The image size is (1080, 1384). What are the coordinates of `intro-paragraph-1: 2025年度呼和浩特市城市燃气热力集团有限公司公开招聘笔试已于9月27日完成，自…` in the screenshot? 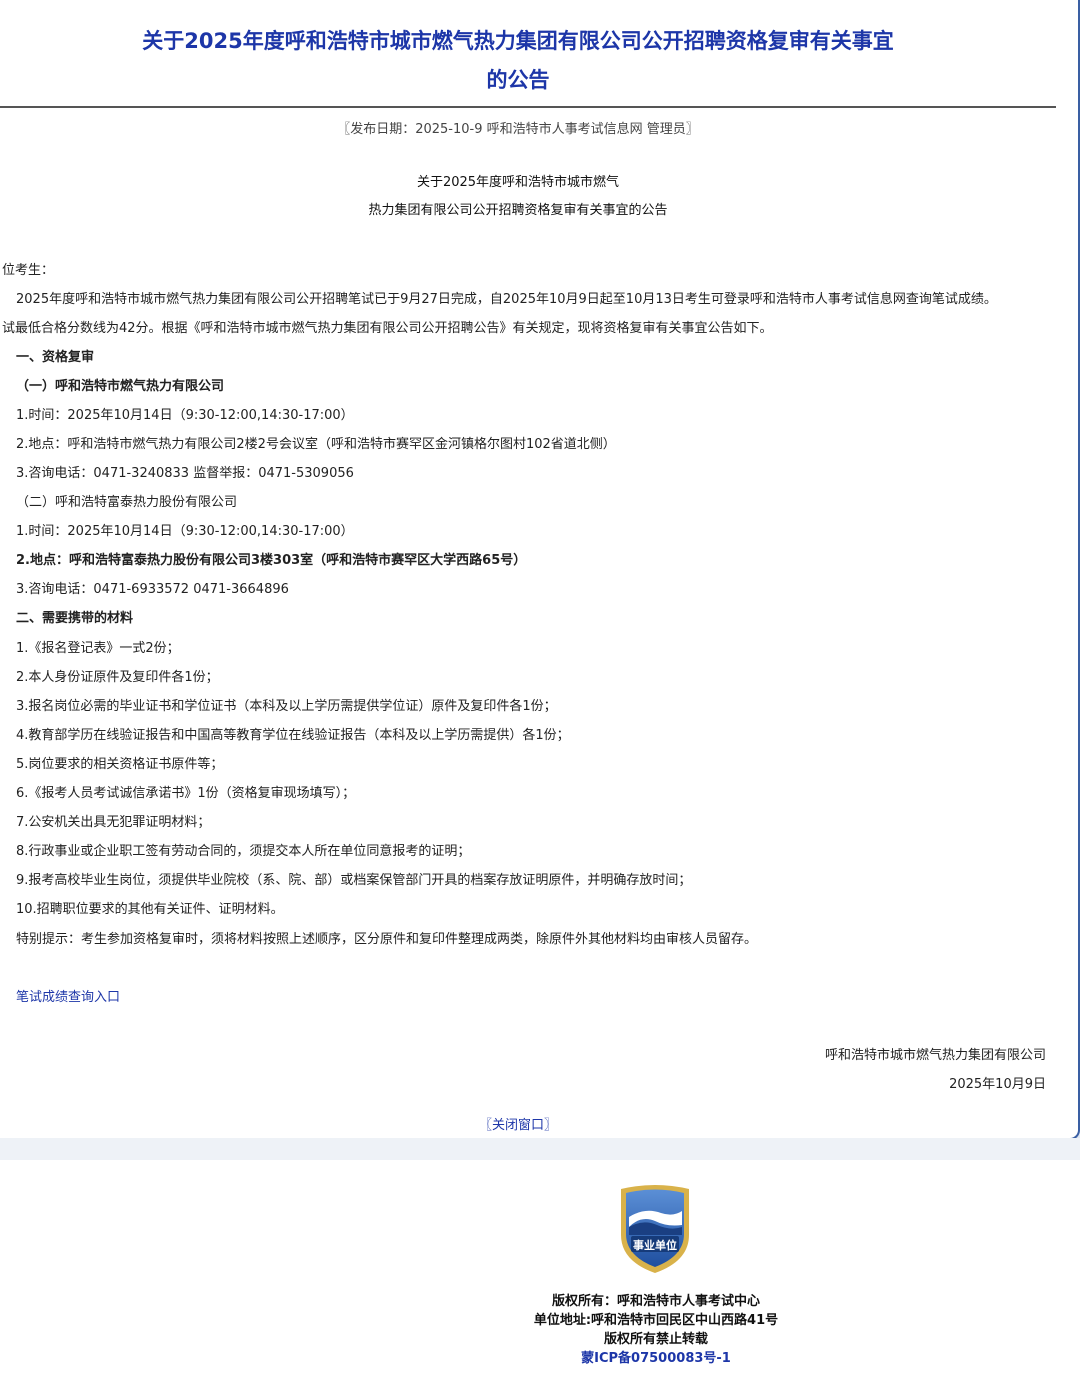 It's located at (506, 299).